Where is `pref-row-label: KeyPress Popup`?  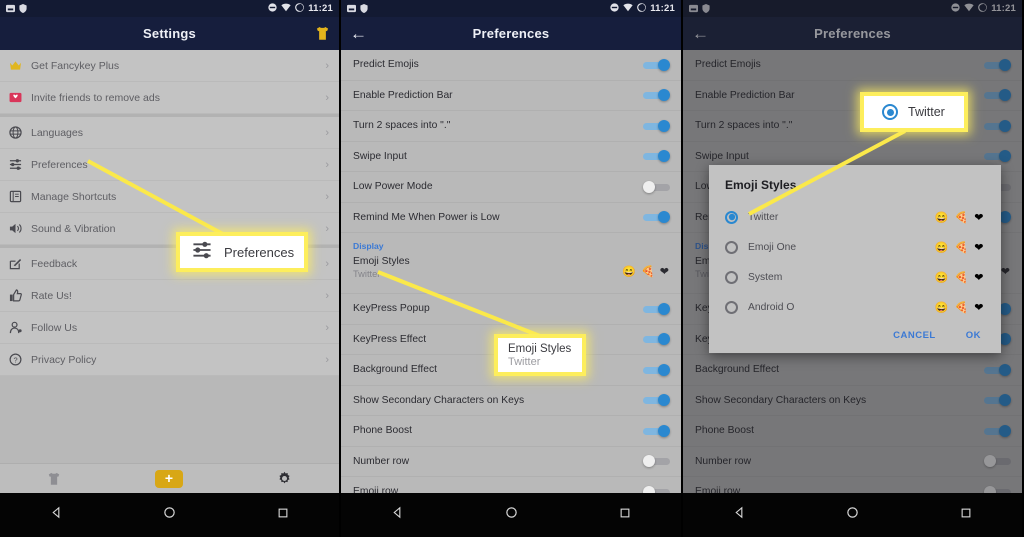
pref-row-label: KeyPress Popup is located at coordinates (391, 309).